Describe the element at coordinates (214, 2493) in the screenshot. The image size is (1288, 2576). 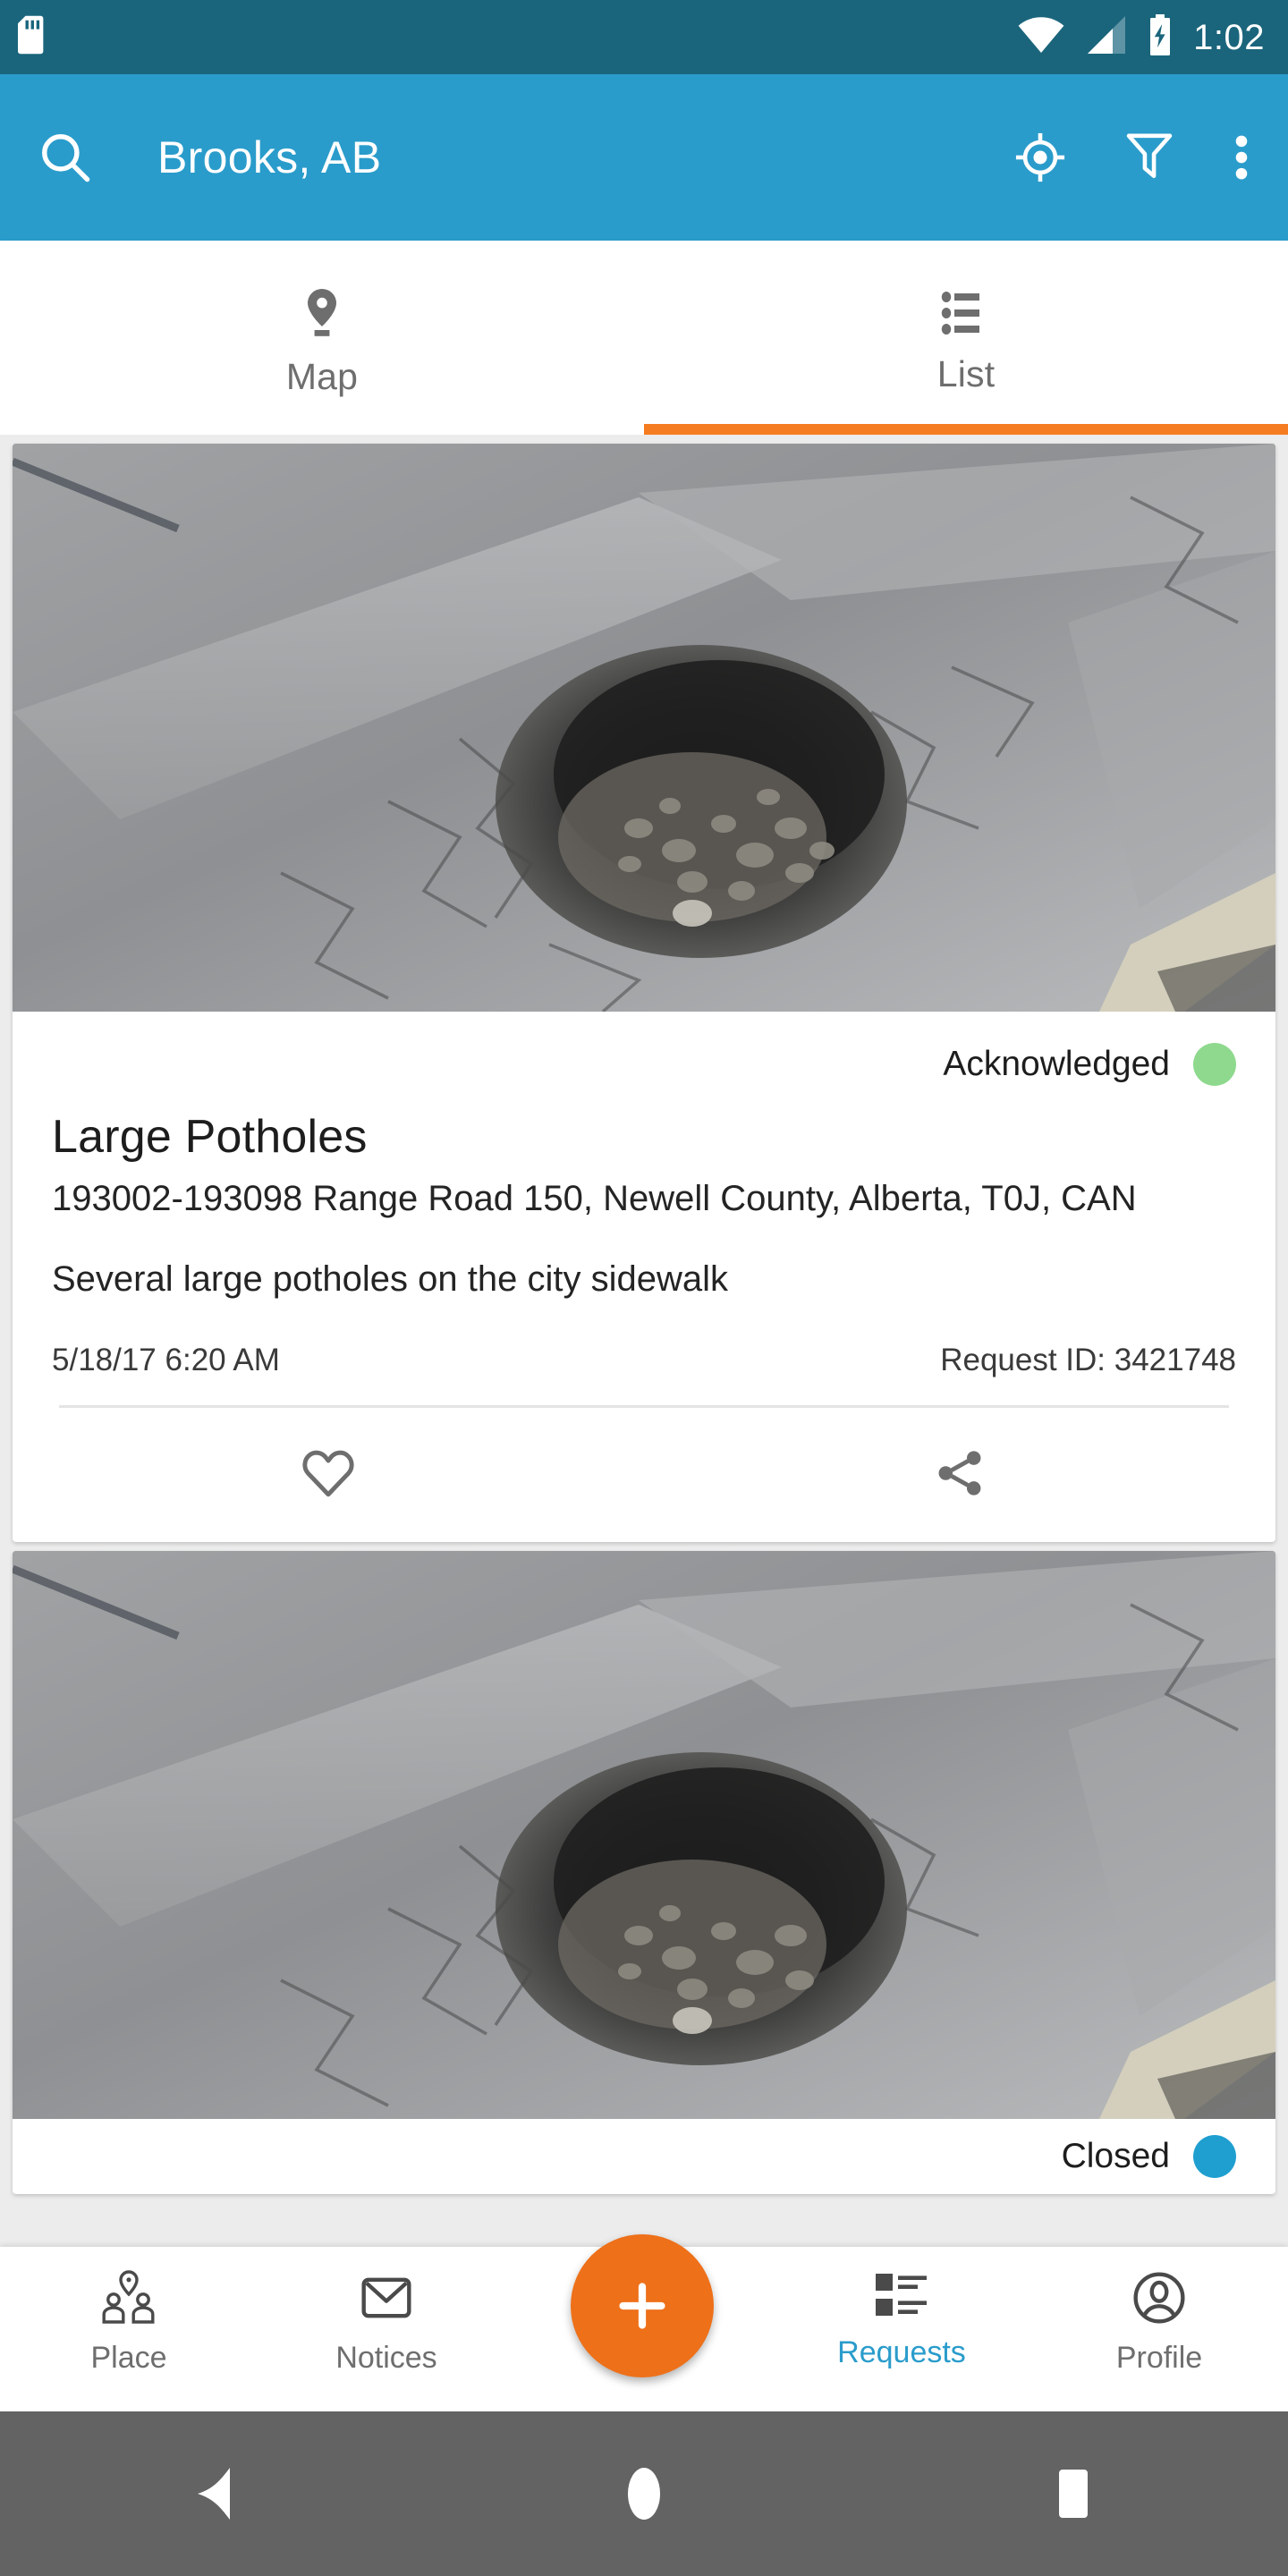
I see `back-triangle-icon` at that location.